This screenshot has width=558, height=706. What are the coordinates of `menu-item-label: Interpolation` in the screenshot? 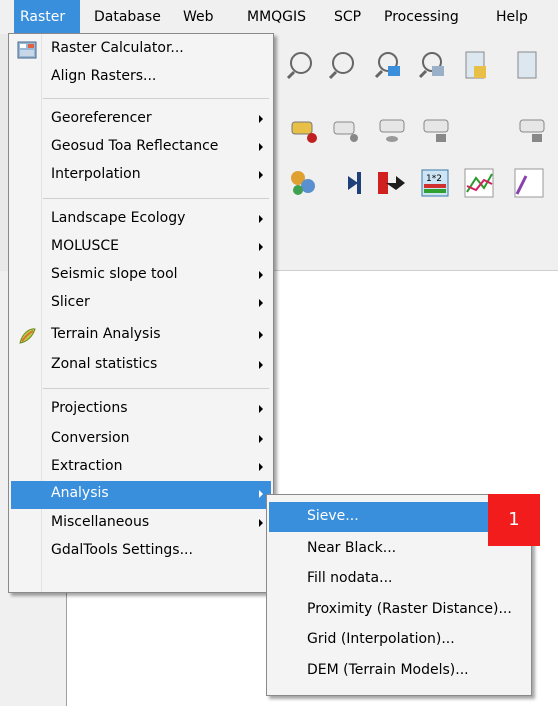 It's located at (96, 174).